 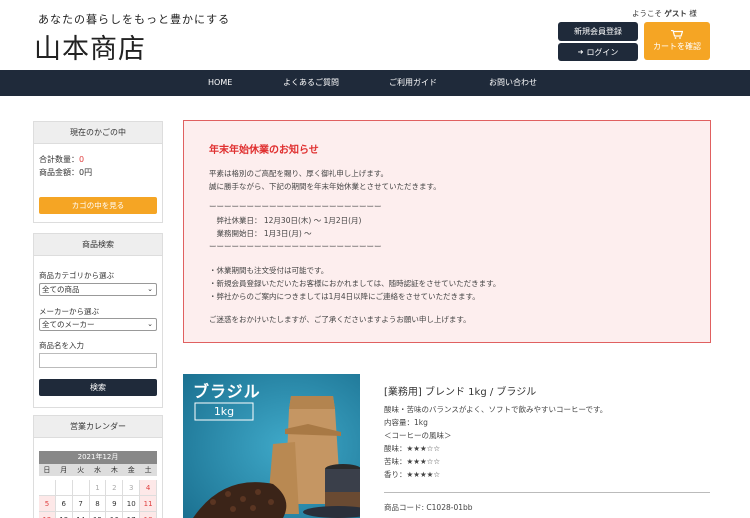 I want to click on calendar-day: 2, so click(x=115, y=488).